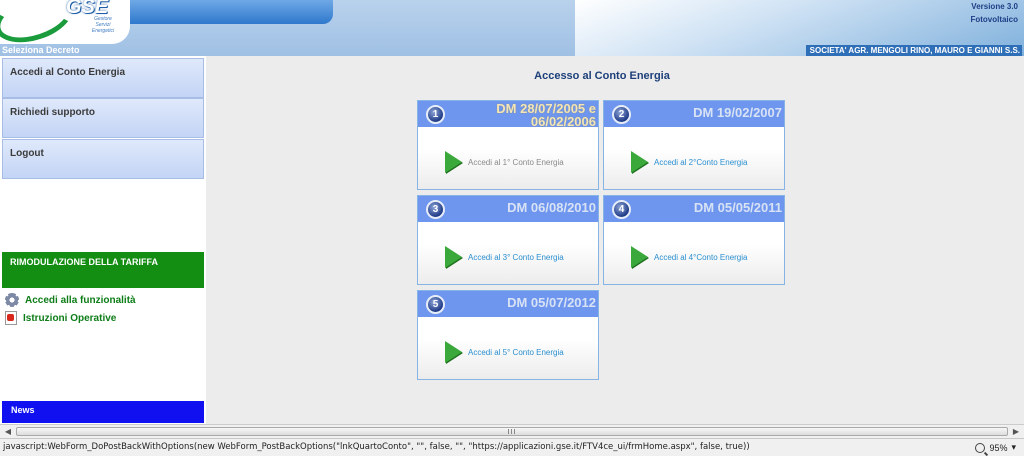 The width and height of the screenshot is (1024, 456). I want to click on decree-line-2: 06/02/2006, so click(563, 120).